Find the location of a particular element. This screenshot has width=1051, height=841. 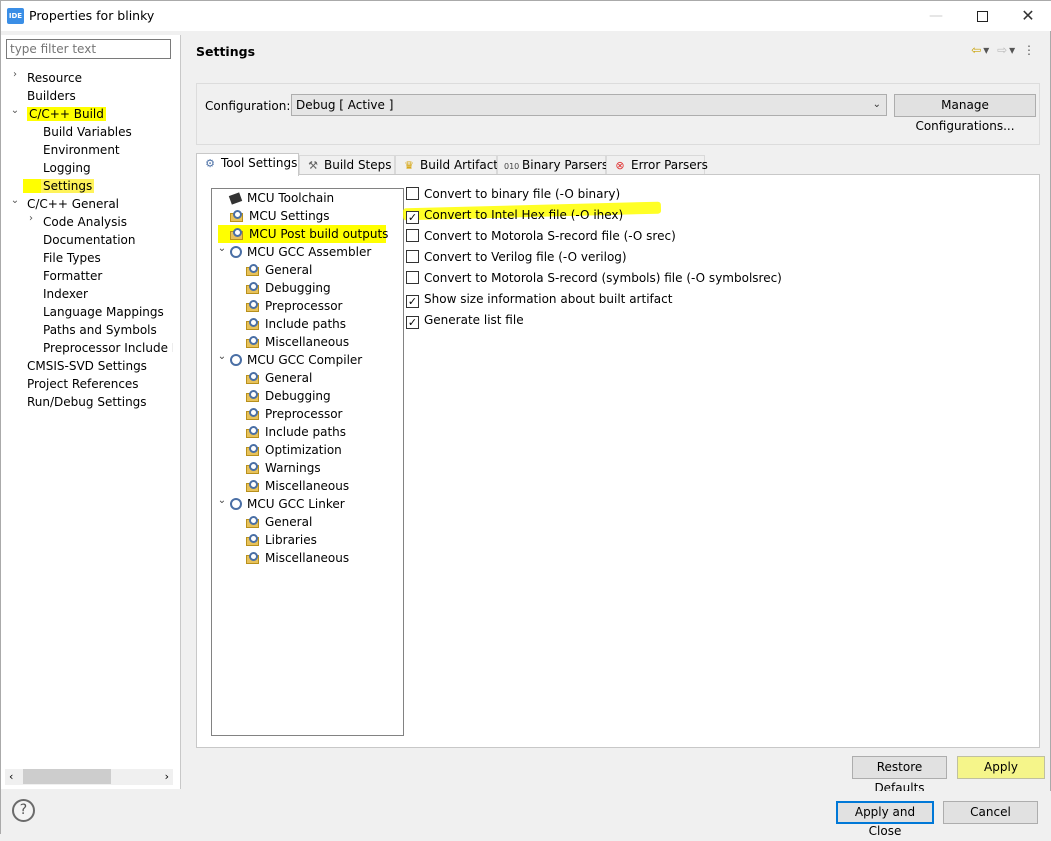

tool-item-ld-general: General is located at coordinates (279, 522).